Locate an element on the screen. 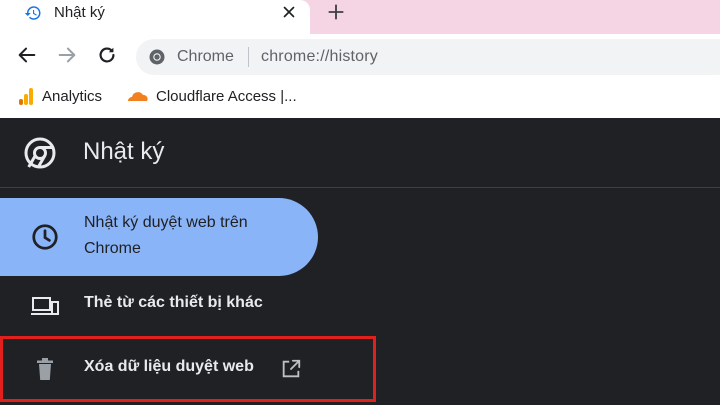 The width and height of the screenshot is (720, 405). sidebar-item-label: Nhật ký duyệt web trên Chrome is located at coordinates (166, 235).